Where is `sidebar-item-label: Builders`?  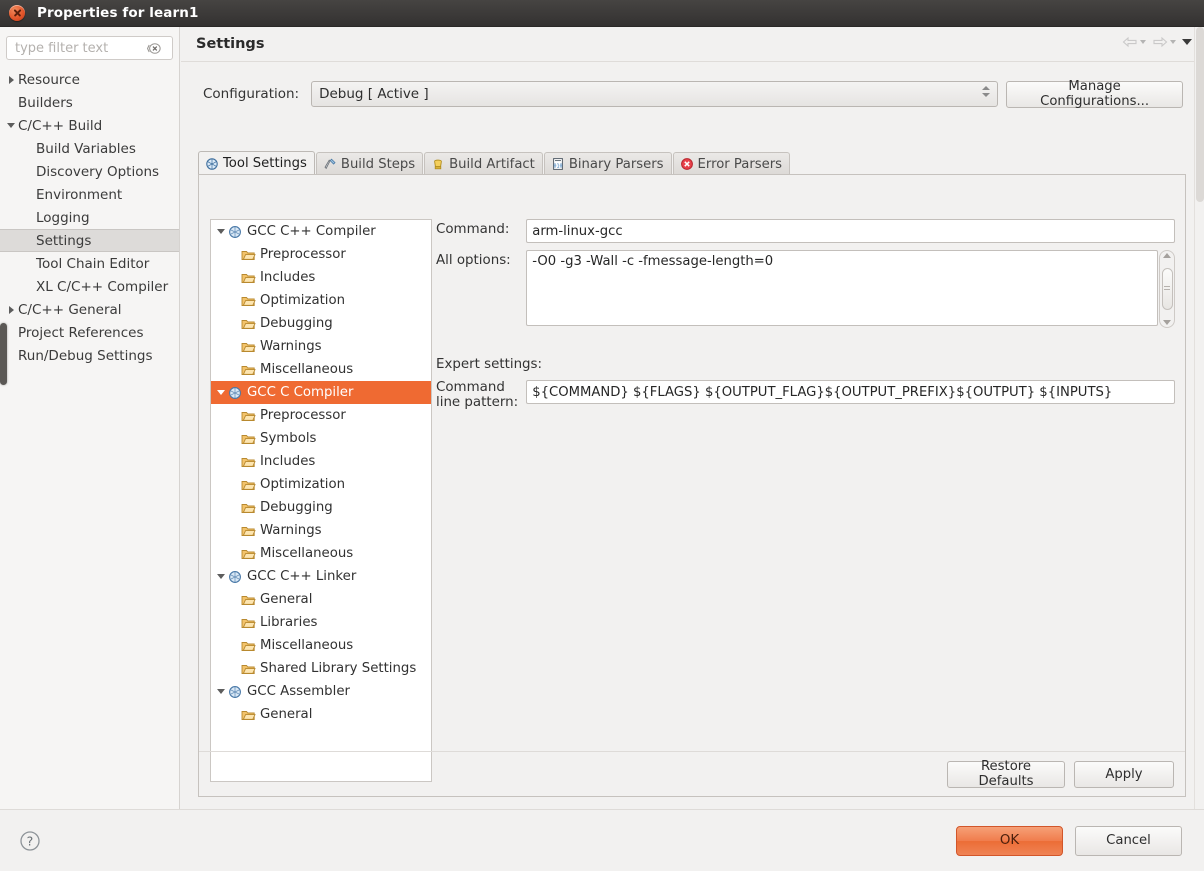
sidebar-item-label: Builders is located at coordinates (45, 102).